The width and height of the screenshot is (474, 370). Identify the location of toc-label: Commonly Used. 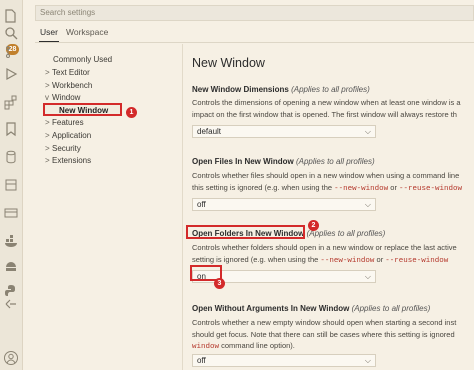
(83, 59).